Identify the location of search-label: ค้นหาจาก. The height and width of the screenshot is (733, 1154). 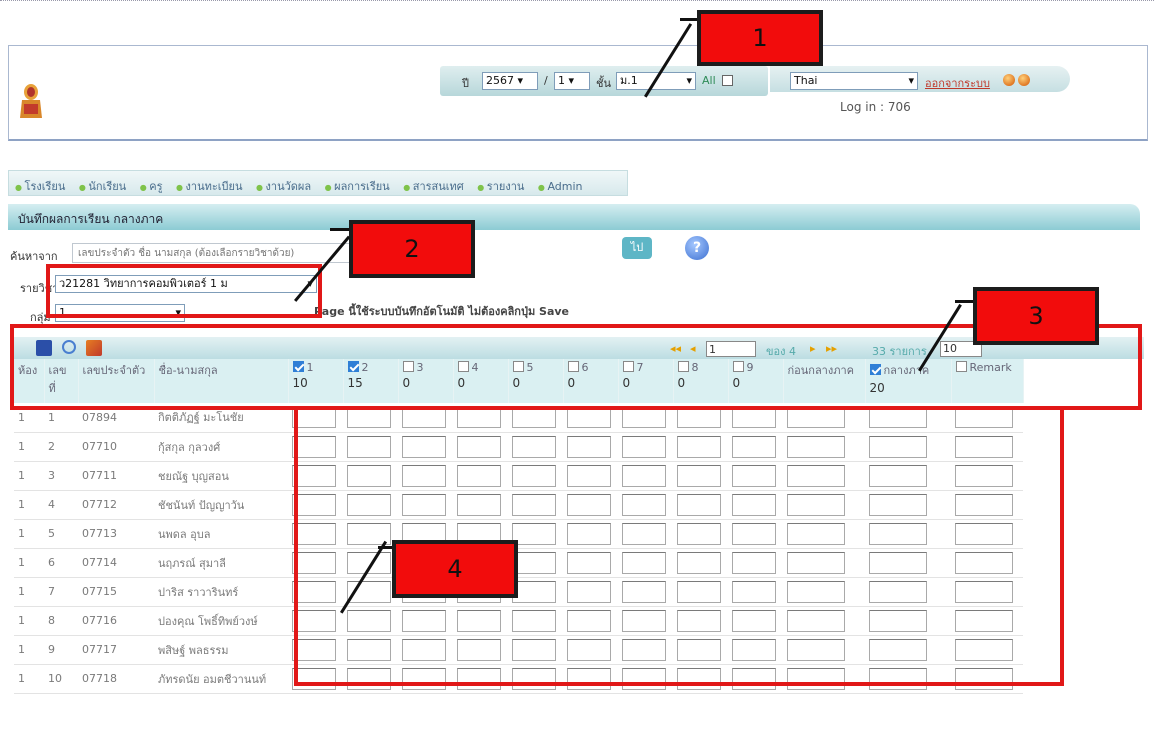
(34, 256).